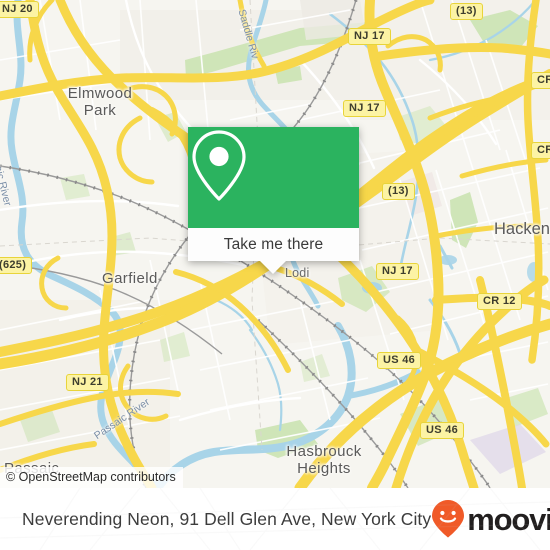 This screenshot has width=550, height=550. Describe the element at coordinates (448, 519) in the screenshot. I see `moovit-smiley-pin-icon` at that location.